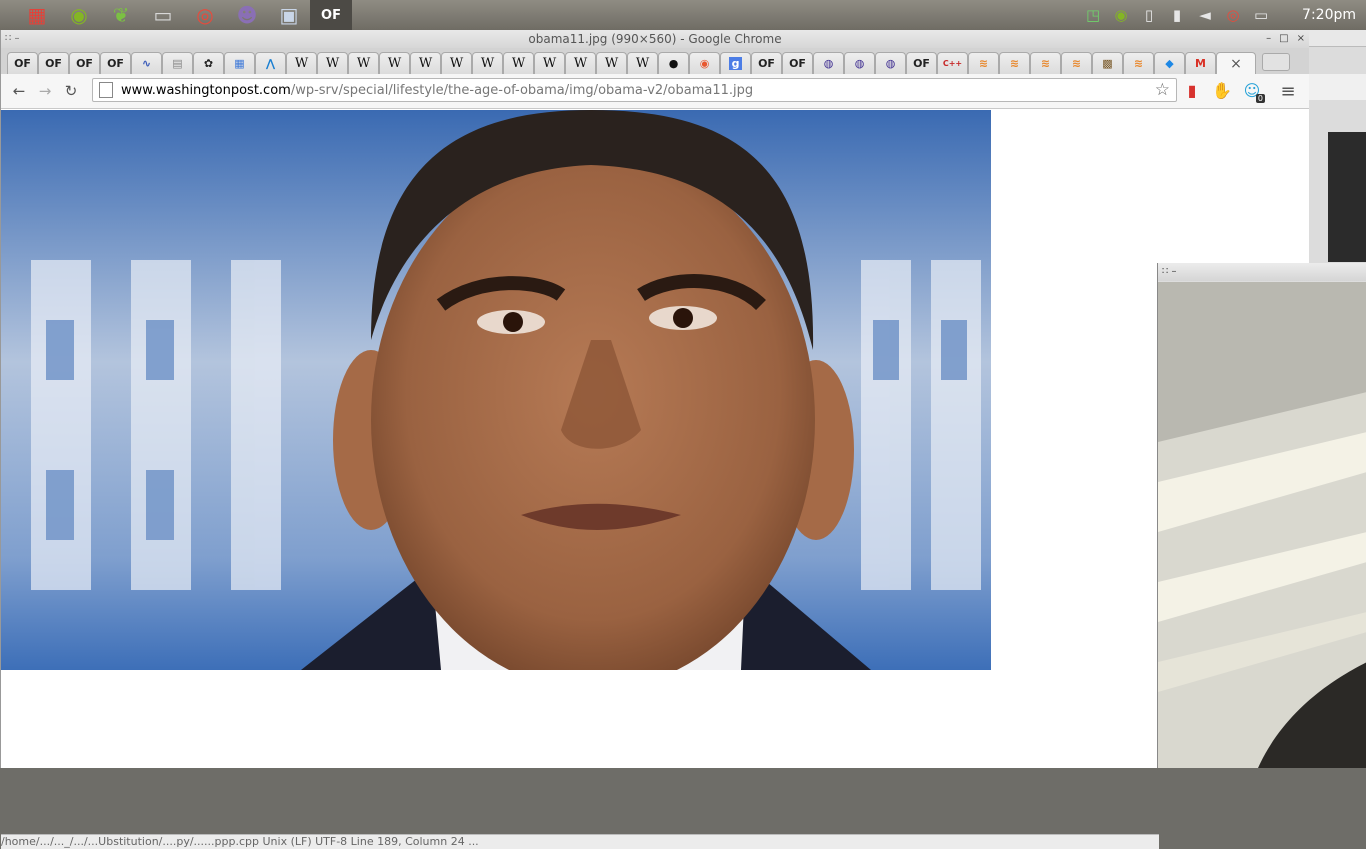  Describe the element at coordinates (331, 15) in the screenshot. I see `openframeworks-icon: OF` at that location.